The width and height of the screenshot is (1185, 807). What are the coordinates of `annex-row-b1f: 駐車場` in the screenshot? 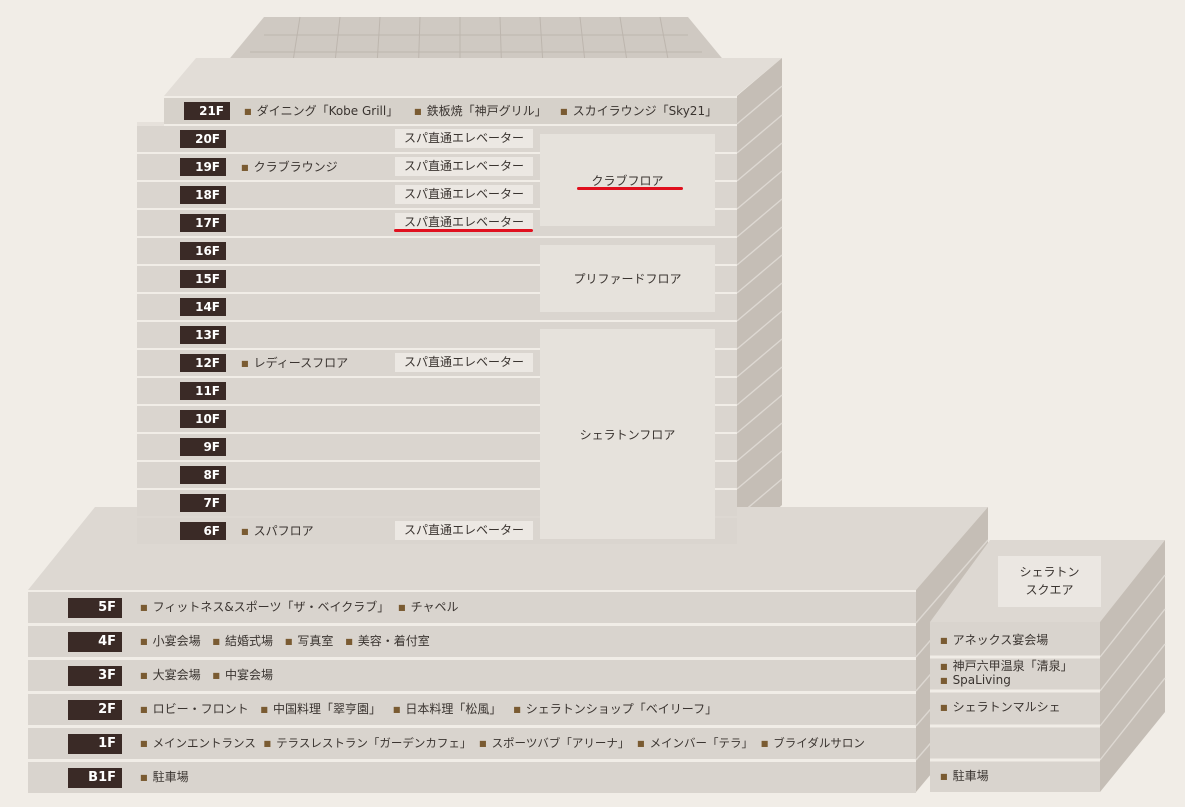 It's located at (1015, 777).